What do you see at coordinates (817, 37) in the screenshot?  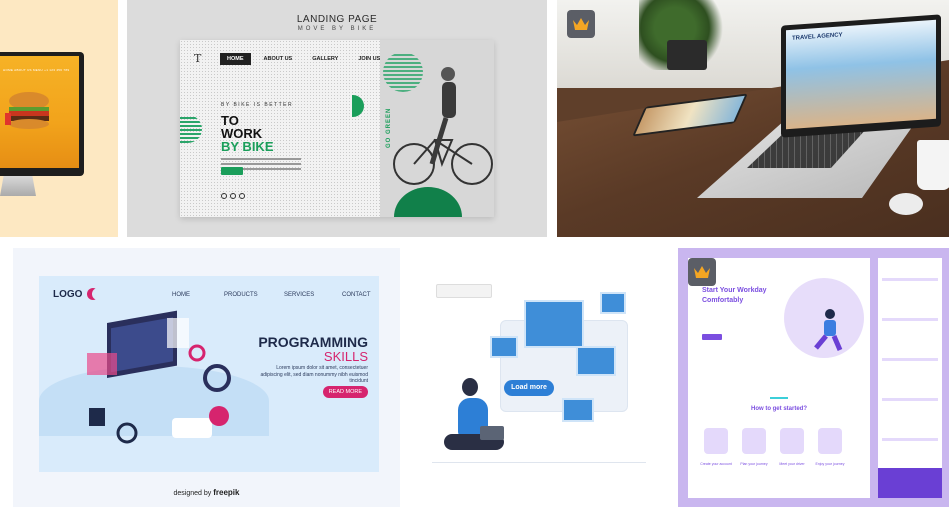 I see `travel-site-title: TRAVEL AGENCY` at bounding box center [817, 37].